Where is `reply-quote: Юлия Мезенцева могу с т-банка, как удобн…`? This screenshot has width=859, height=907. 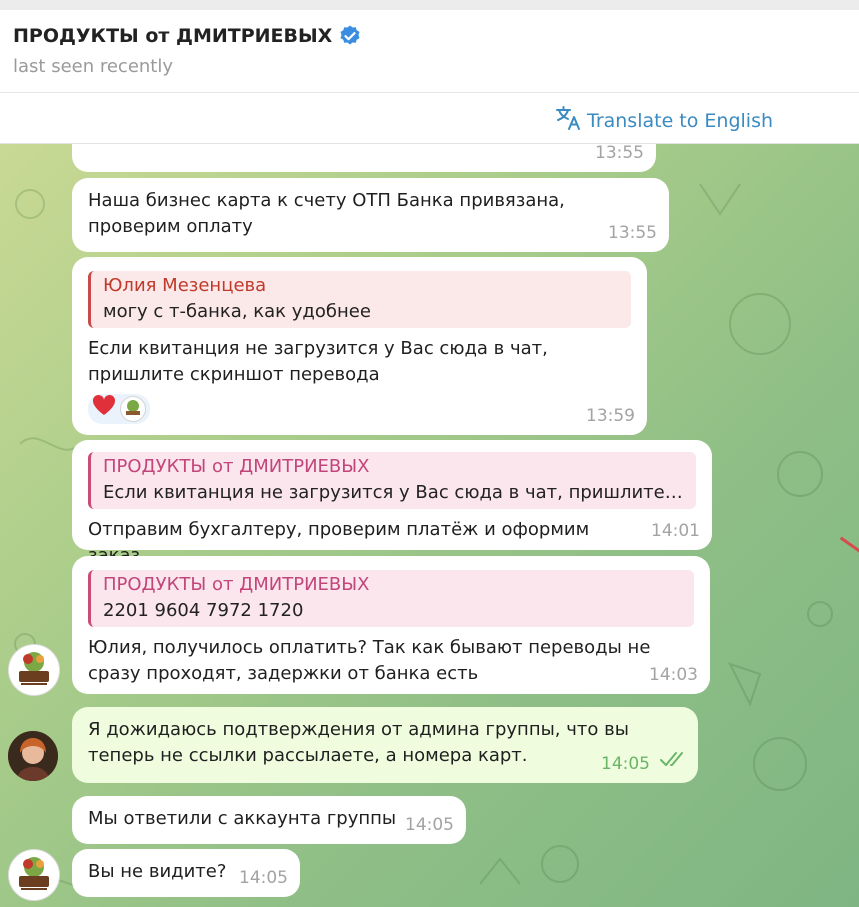 reply-quote: Юлия Мезенцева могу с т-банка, как удобн… is located at coordinates (359, 299).